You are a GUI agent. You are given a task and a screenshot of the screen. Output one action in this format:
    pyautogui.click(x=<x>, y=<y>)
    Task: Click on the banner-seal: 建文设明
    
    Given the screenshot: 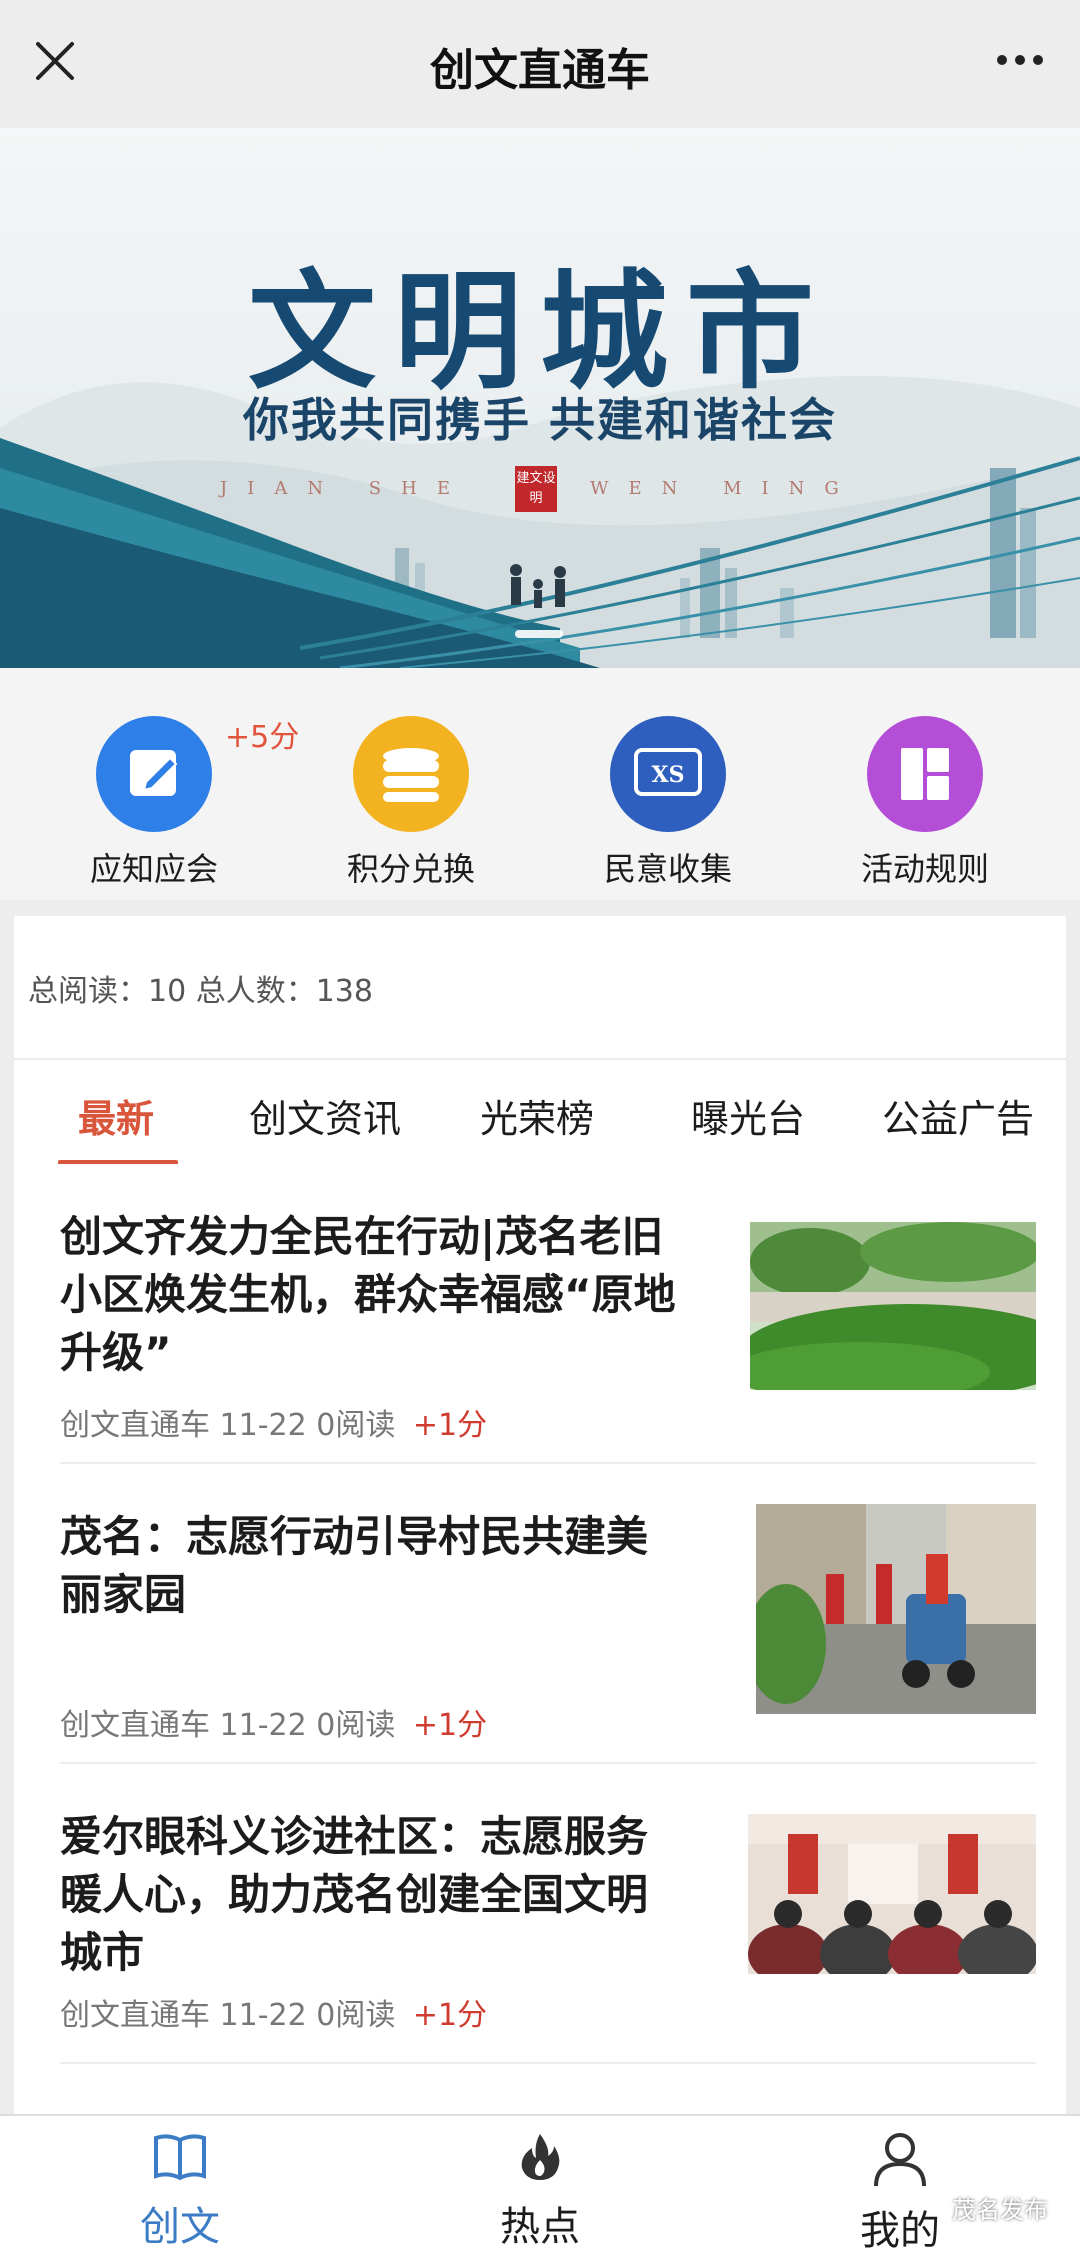 What is the action you would take?
    pyautogui.click(x=536, y=489)
    